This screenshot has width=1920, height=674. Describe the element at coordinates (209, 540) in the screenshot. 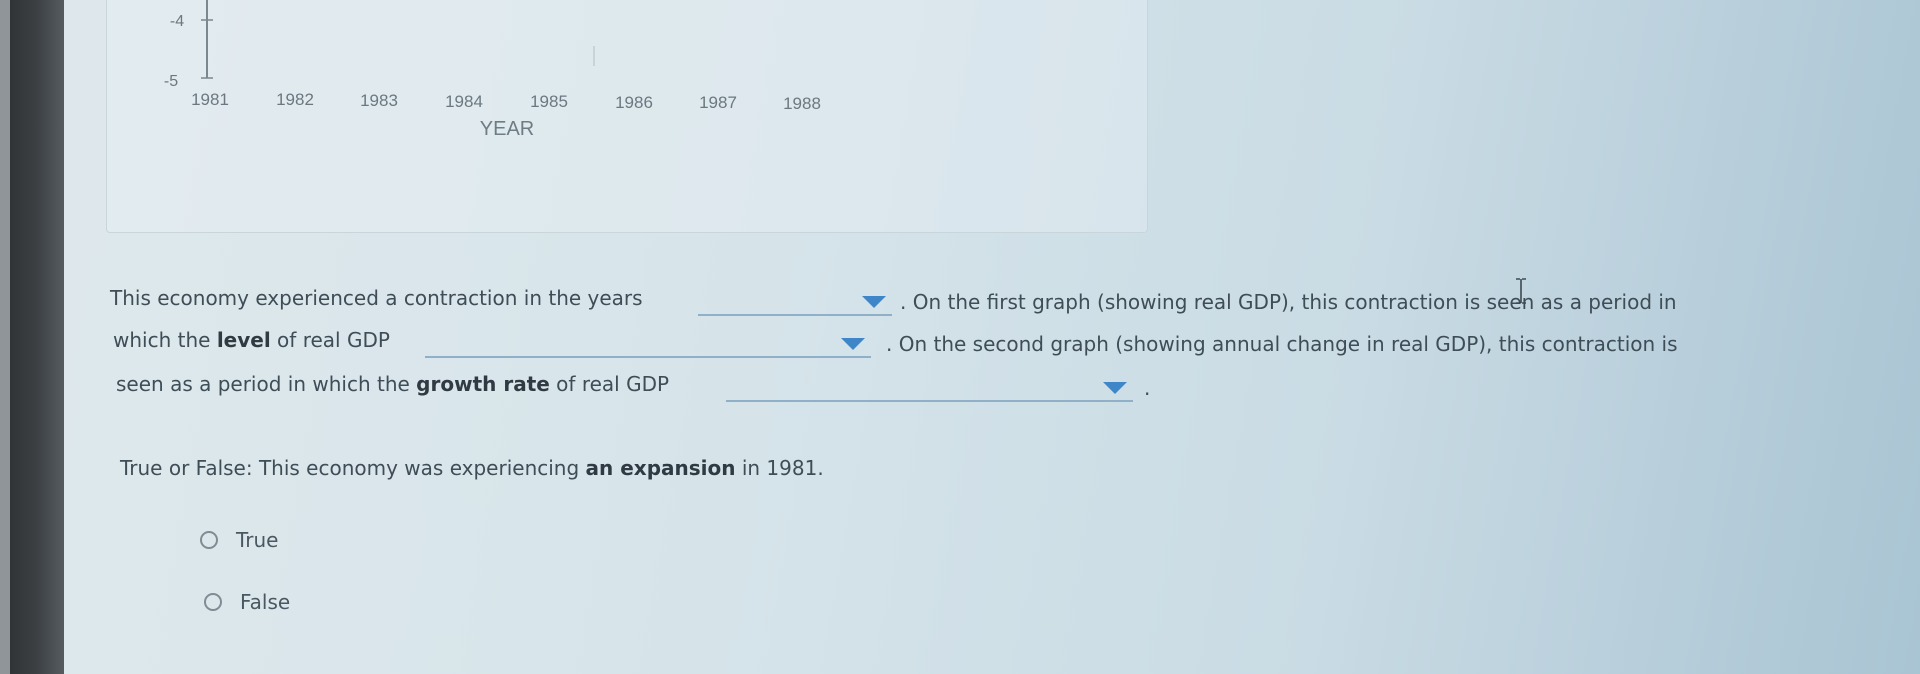

I see `radio-true` at that location.